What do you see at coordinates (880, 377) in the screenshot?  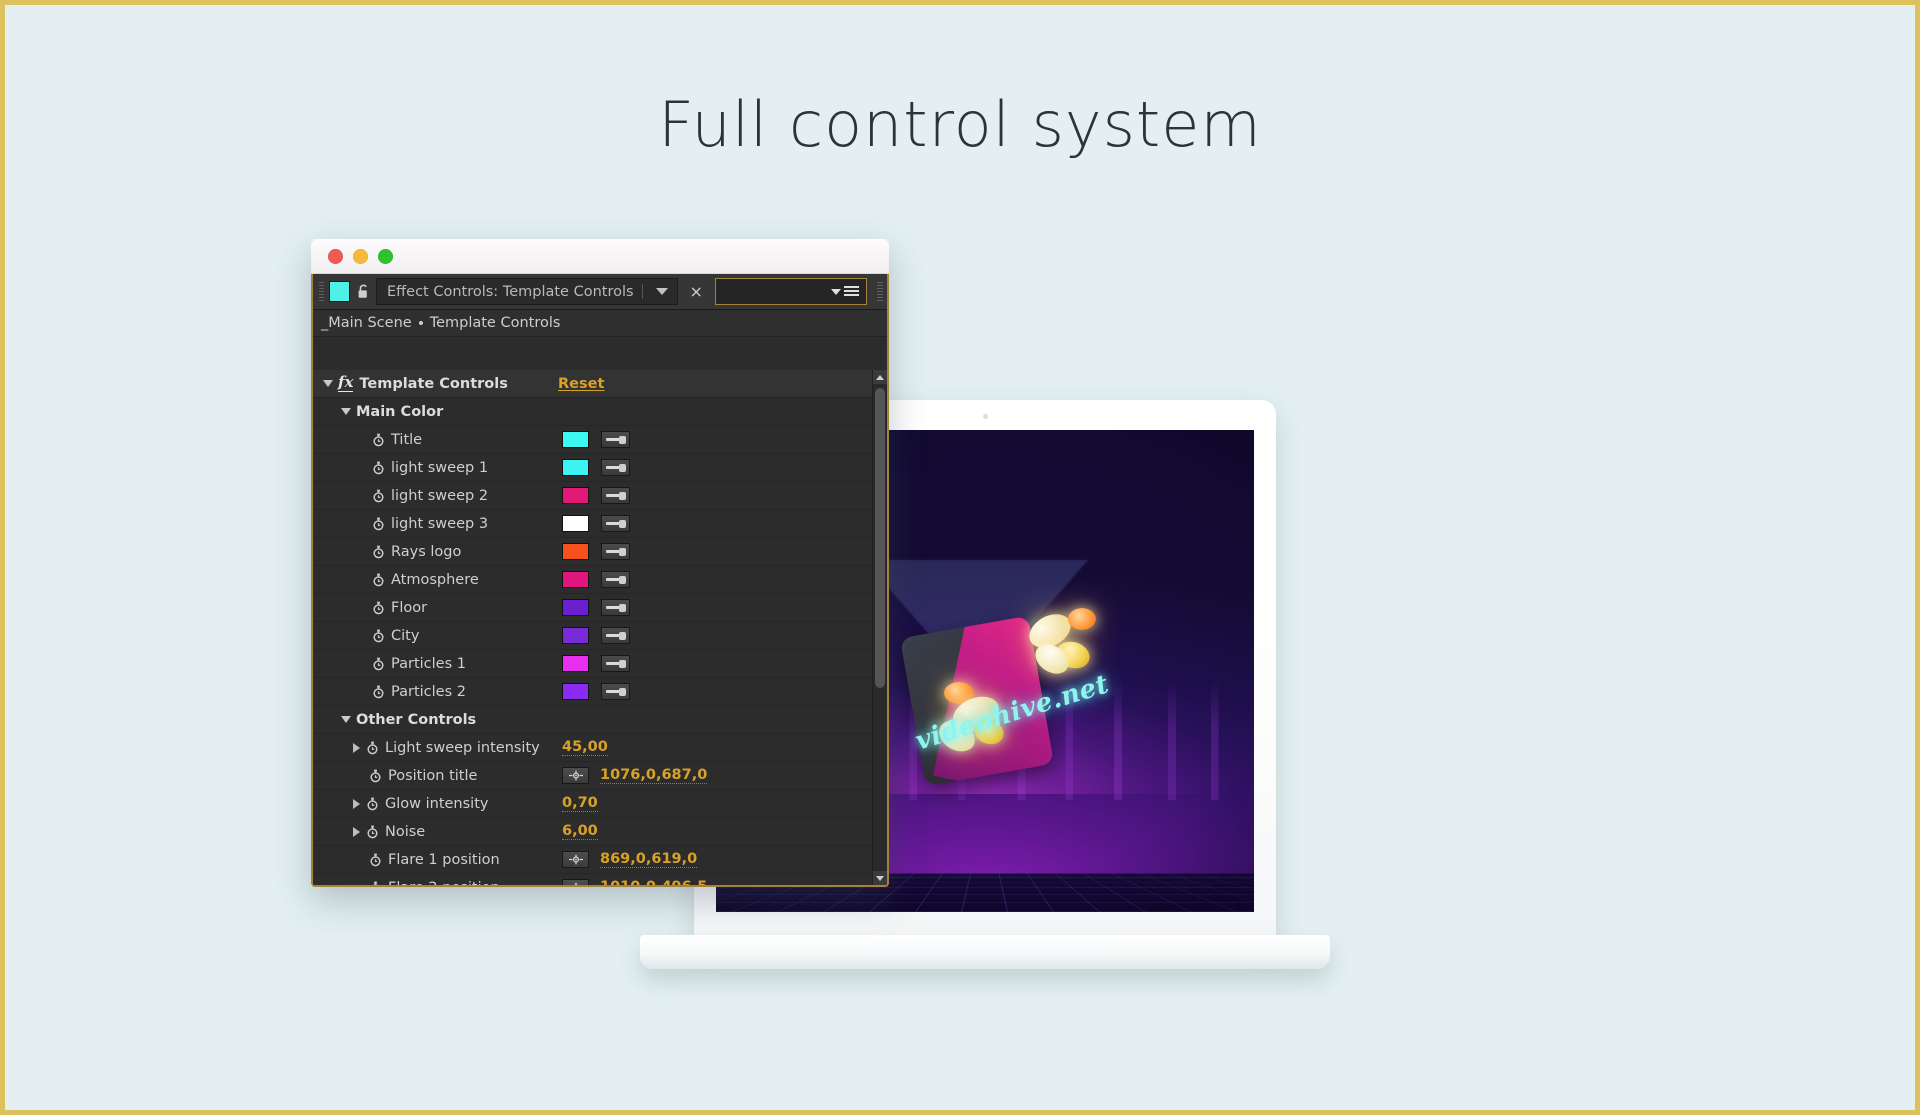 I see `scroll-up-button` at bounding box center [880, 377].